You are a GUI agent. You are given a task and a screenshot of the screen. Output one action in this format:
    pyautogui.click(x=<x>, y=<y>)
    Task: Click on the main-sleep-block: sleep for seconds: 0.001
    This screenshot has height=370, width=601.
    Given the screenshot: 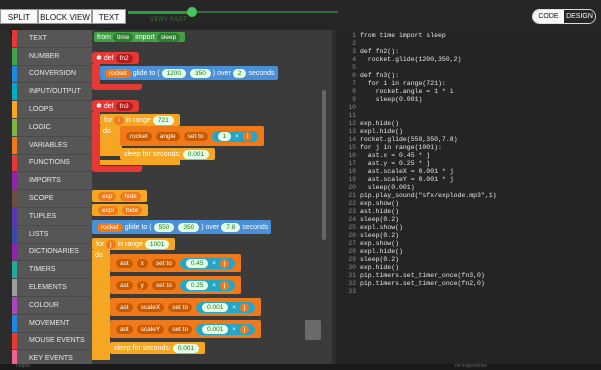 What is the action you would take?
    pyautogui.click(x=158, y=348)
    